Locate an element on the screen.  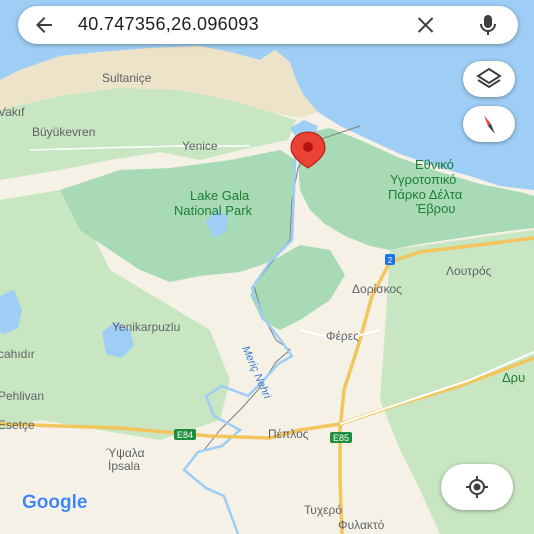
clear-icon is located at coordinates (426, 25).